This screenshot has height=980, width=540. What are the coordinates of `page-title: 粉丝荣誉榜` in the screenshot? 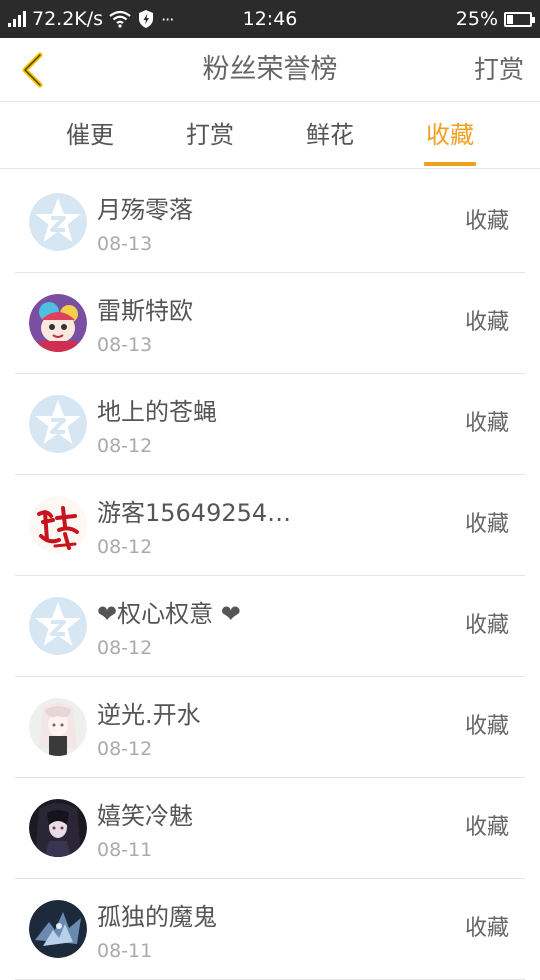 It's located at (270, 69).